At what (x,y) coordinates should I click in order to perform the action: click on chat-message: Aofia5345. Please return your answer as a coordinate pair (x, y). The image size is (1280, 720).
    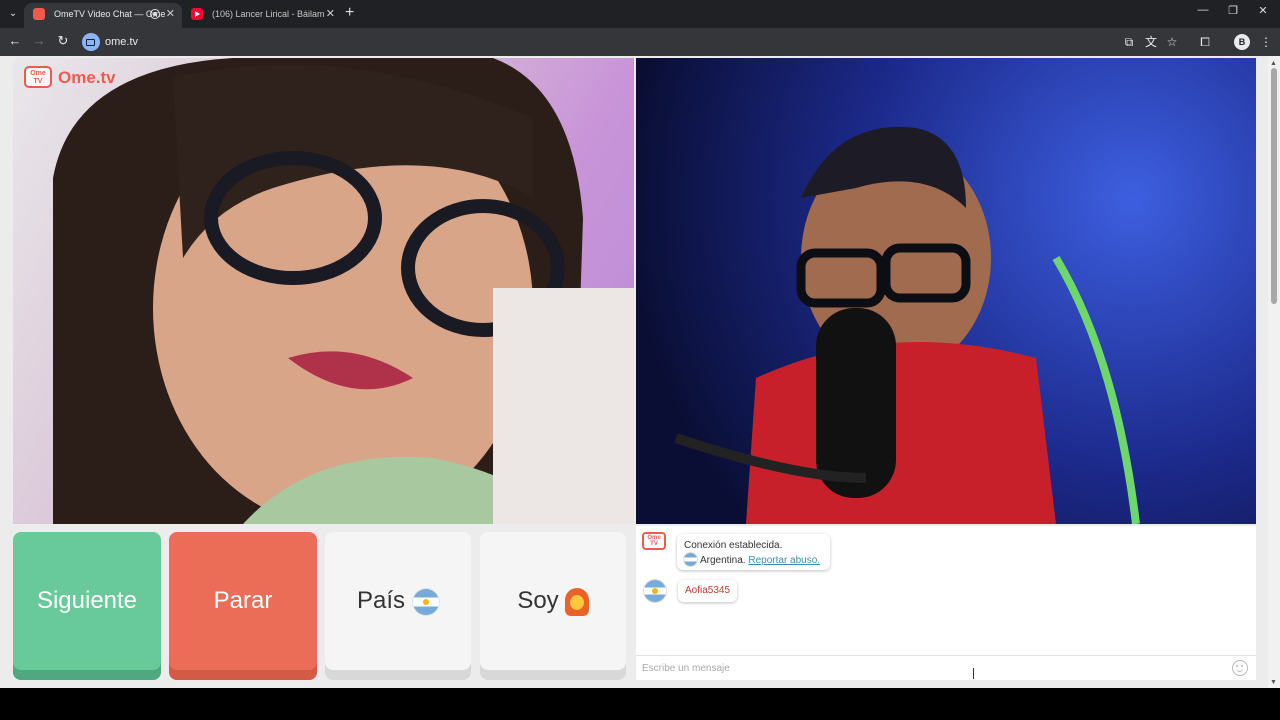
    Looking at the image, I should click on (708, 591).